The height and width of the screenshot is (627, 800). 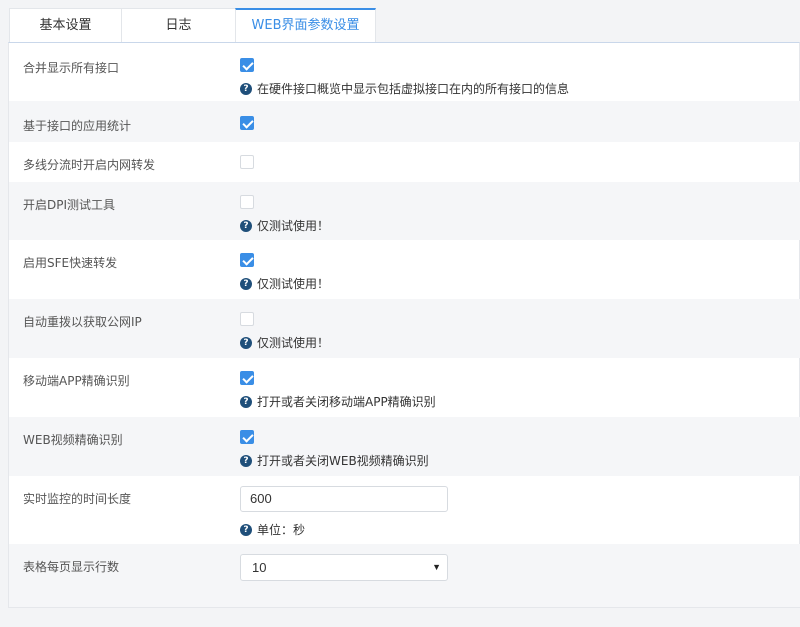 I want to click on help-text: ? 在硬件接口概览中显示包括虚拟接口在内的所有接口的信息, so click(x=404, y=88).